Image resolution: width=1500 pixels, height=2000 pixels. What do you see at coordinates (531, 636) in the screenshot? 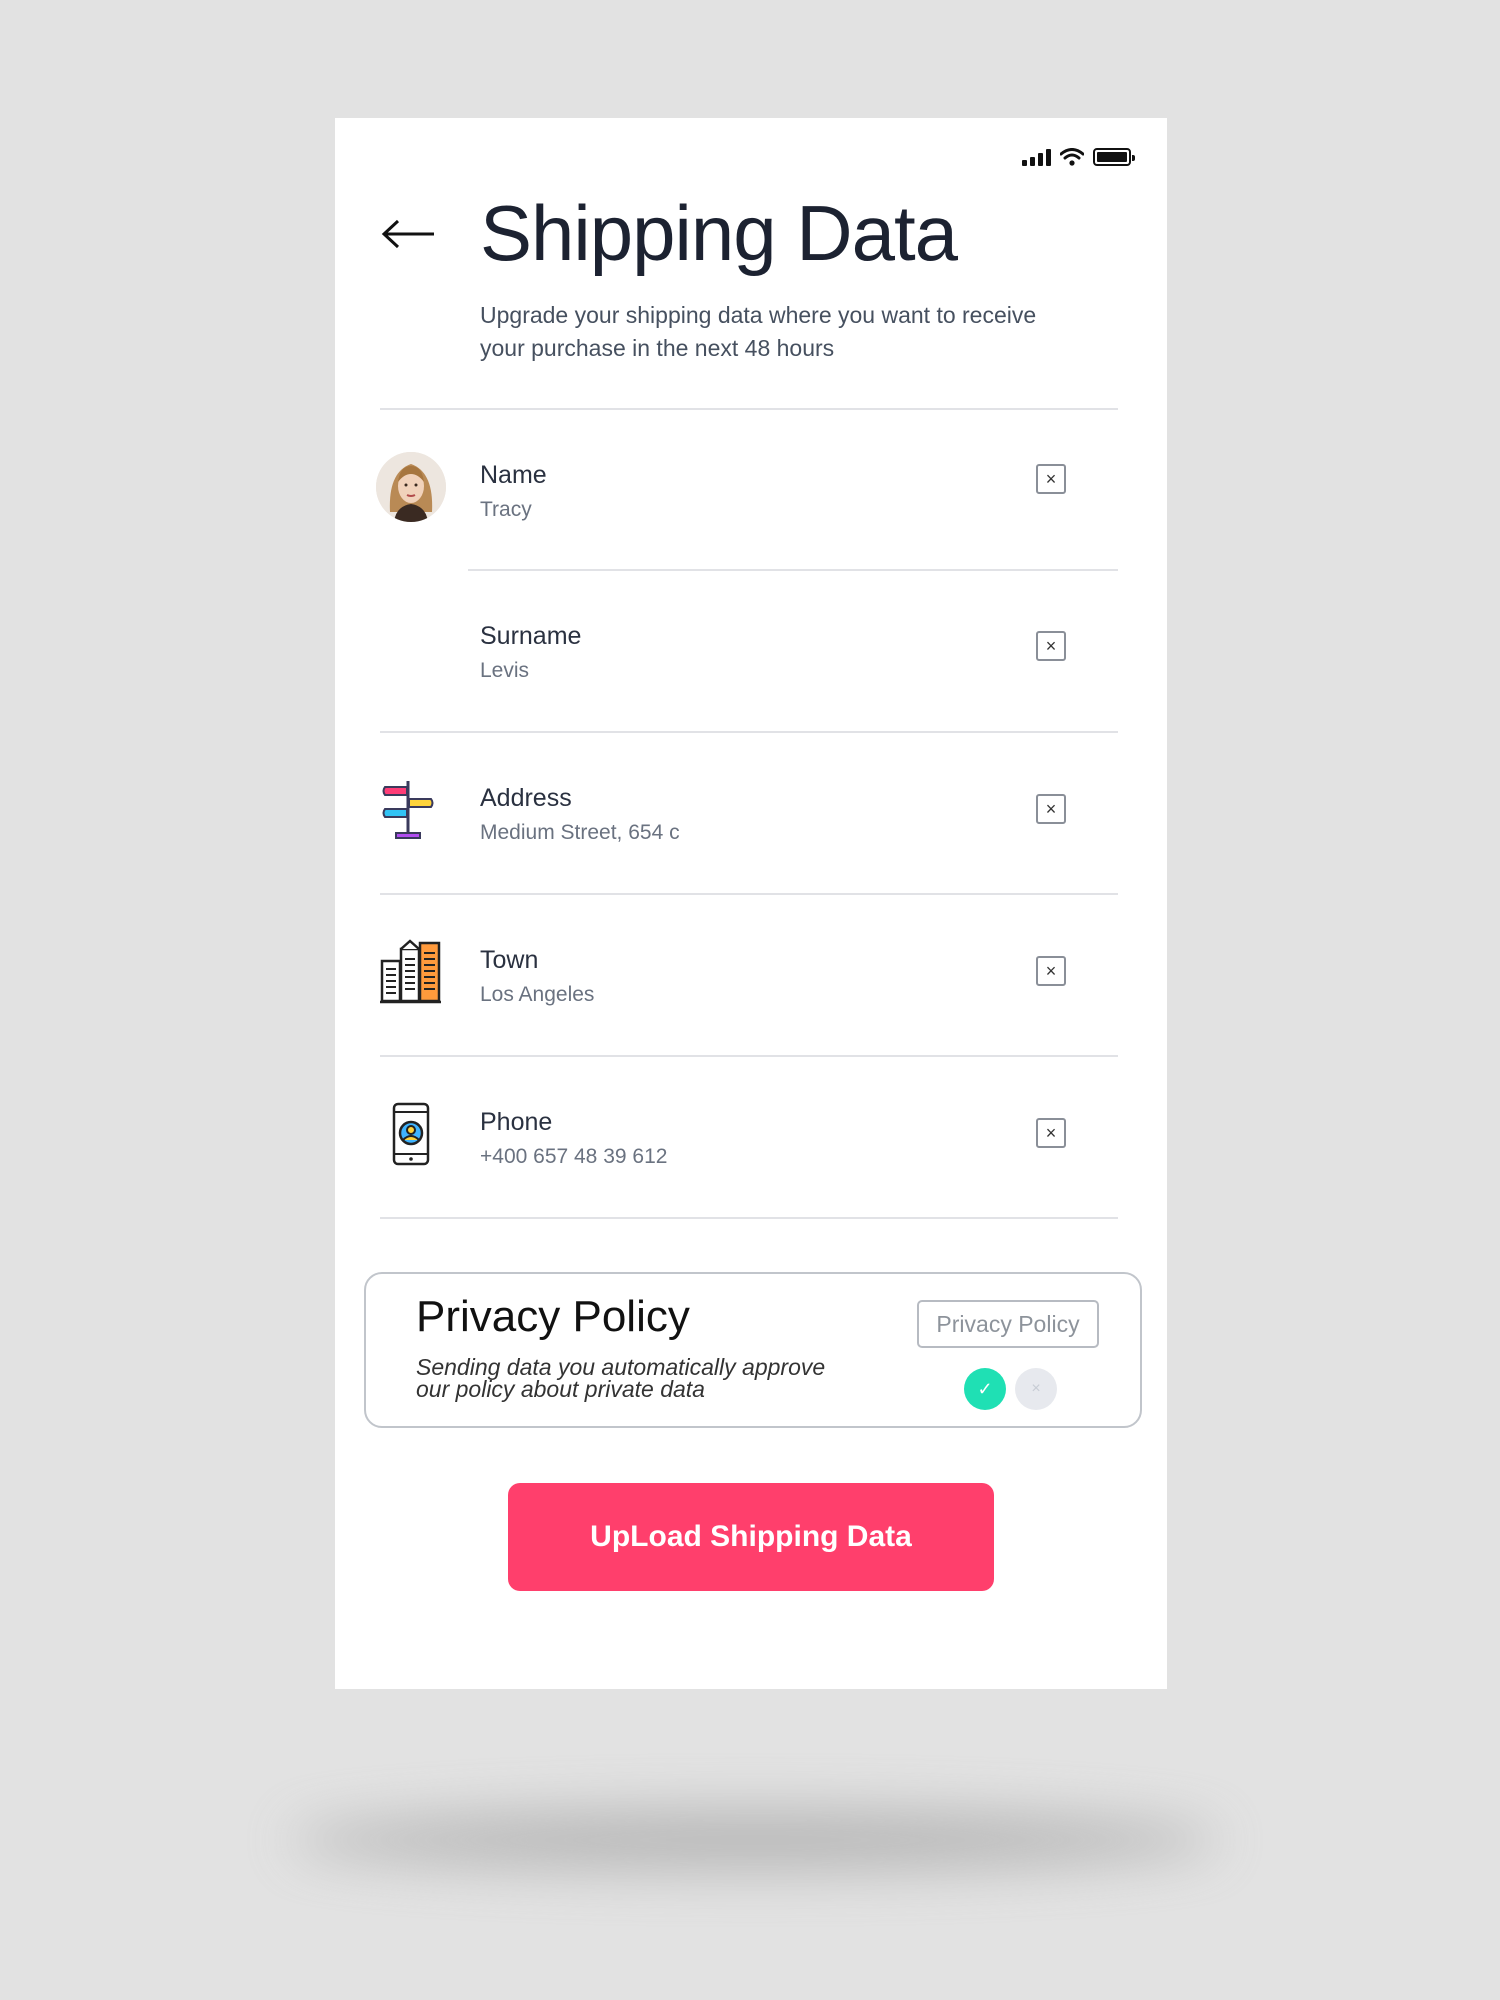
I see `field-label: Surname` at bounding box center [531, 636].